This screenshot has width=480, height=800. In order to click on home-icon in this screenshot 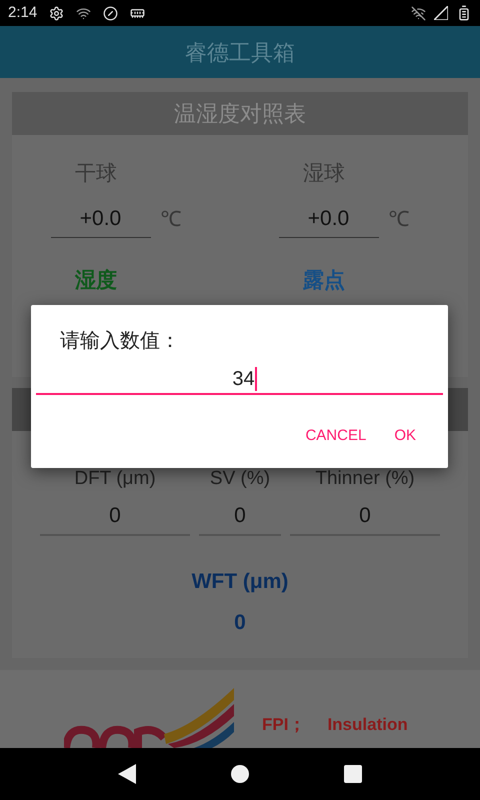, I will do `click(239, 774)`.